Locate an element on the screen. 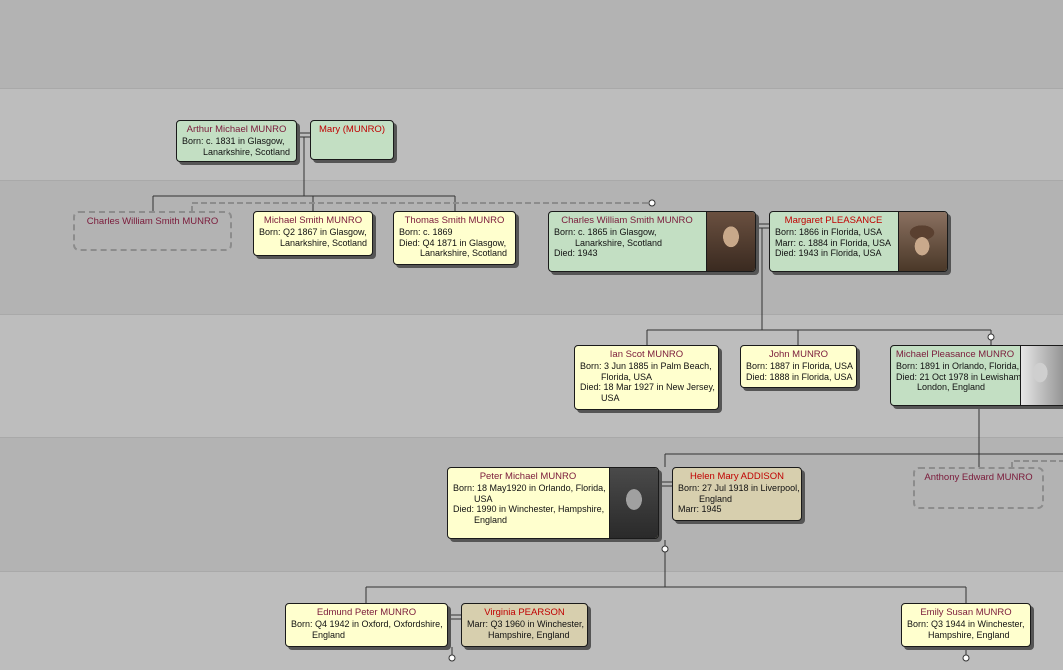 Image resolution: width=1063 pixels, height=670 pixels. person-name: John MUNRO is located at coordinates (798, 354).